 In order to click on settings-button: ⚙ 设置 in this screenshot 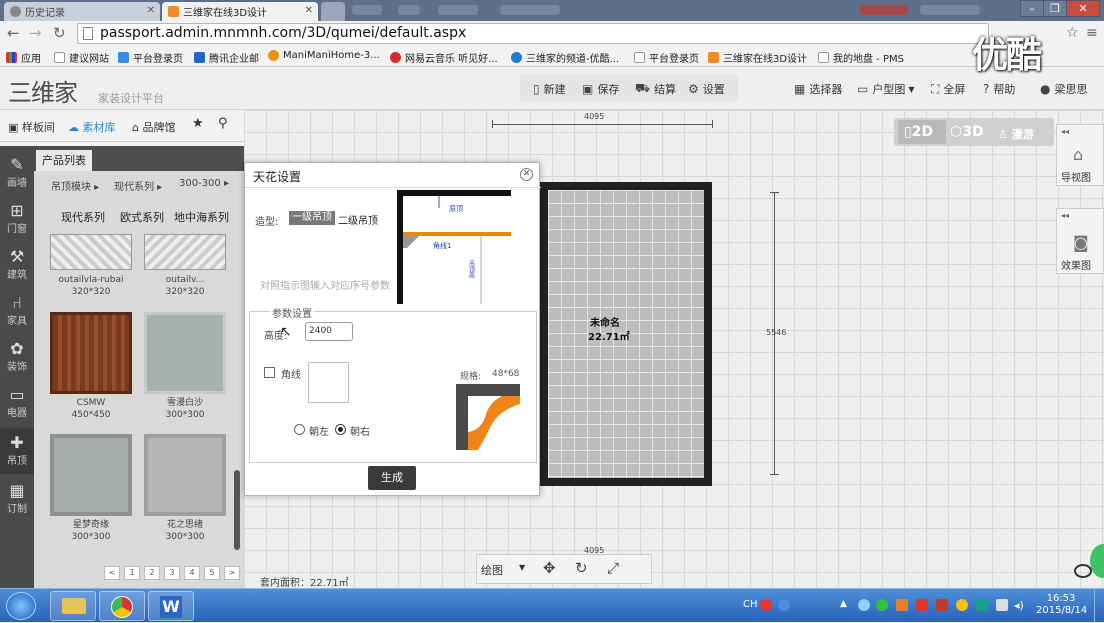, I will do `click(706, 89)`.